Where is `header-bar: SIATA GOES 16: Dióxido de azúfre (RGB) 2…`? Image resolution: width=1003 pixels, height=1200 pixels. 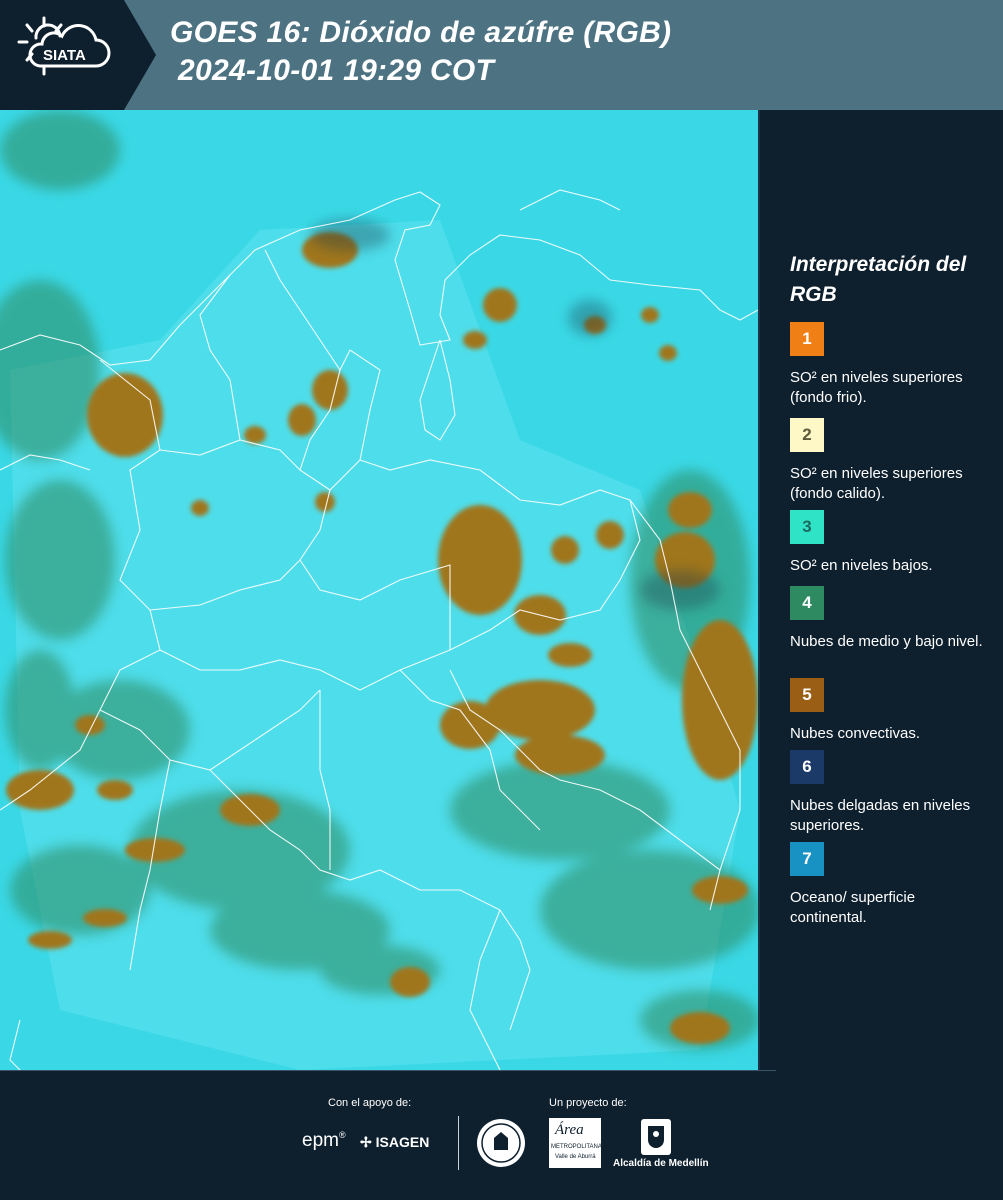 header-bar: SIATA GOES 16: Dióxido de azúfre (RGB) 2… is located at coordinates (501, 55).